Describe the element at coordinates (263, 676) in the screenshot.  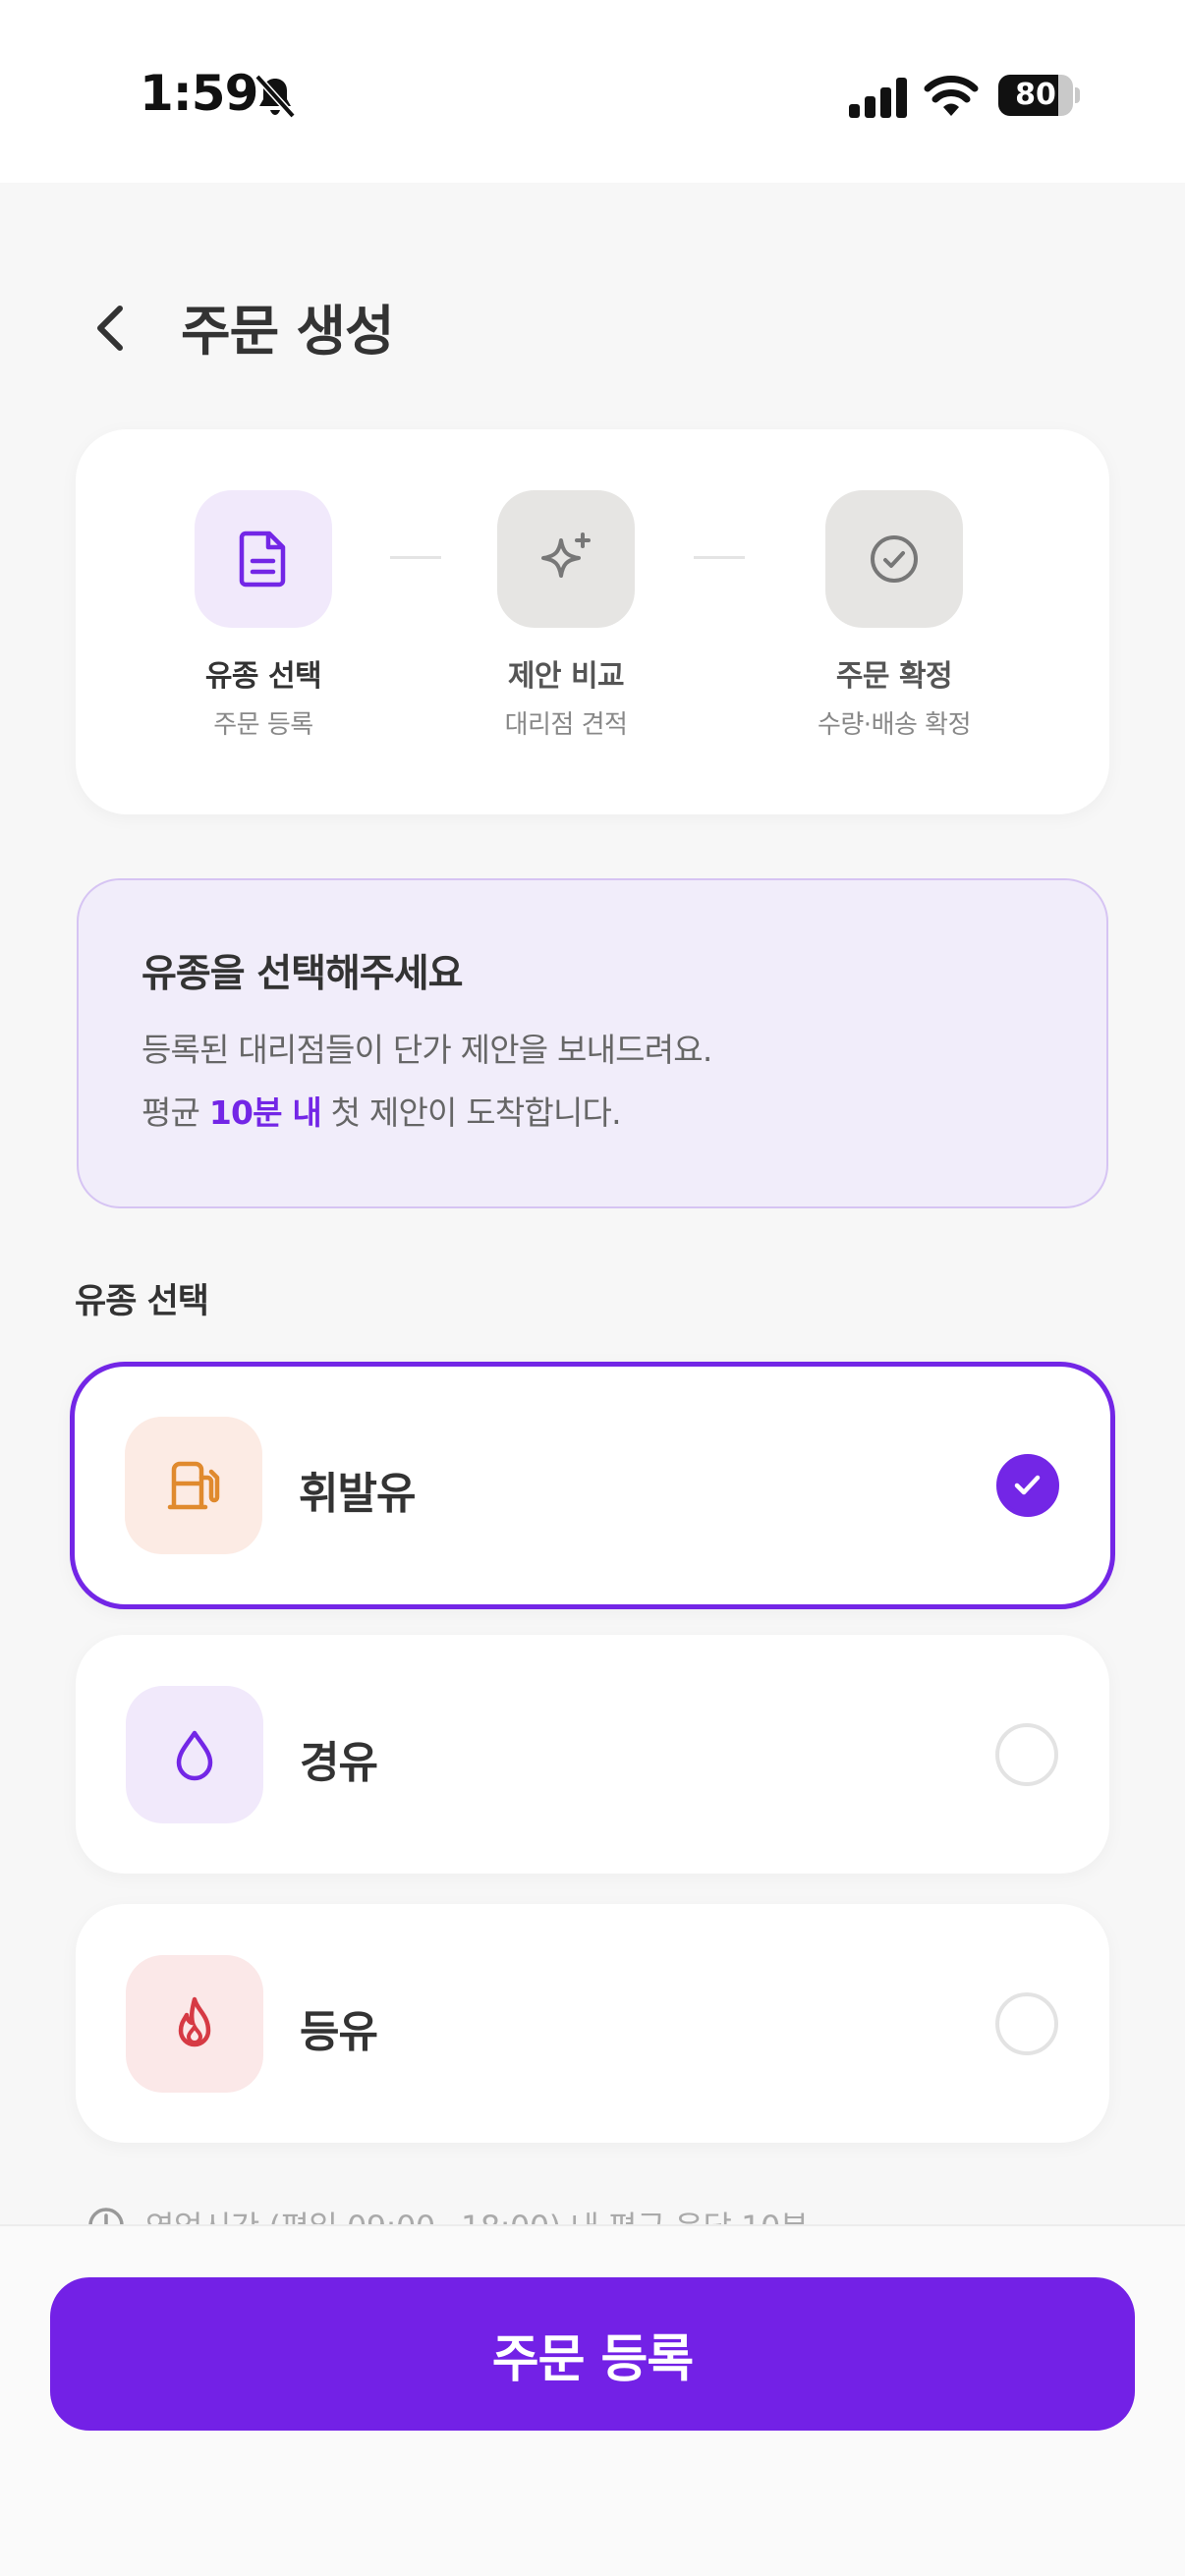
I see `step-title: 유종 선택` at that location.